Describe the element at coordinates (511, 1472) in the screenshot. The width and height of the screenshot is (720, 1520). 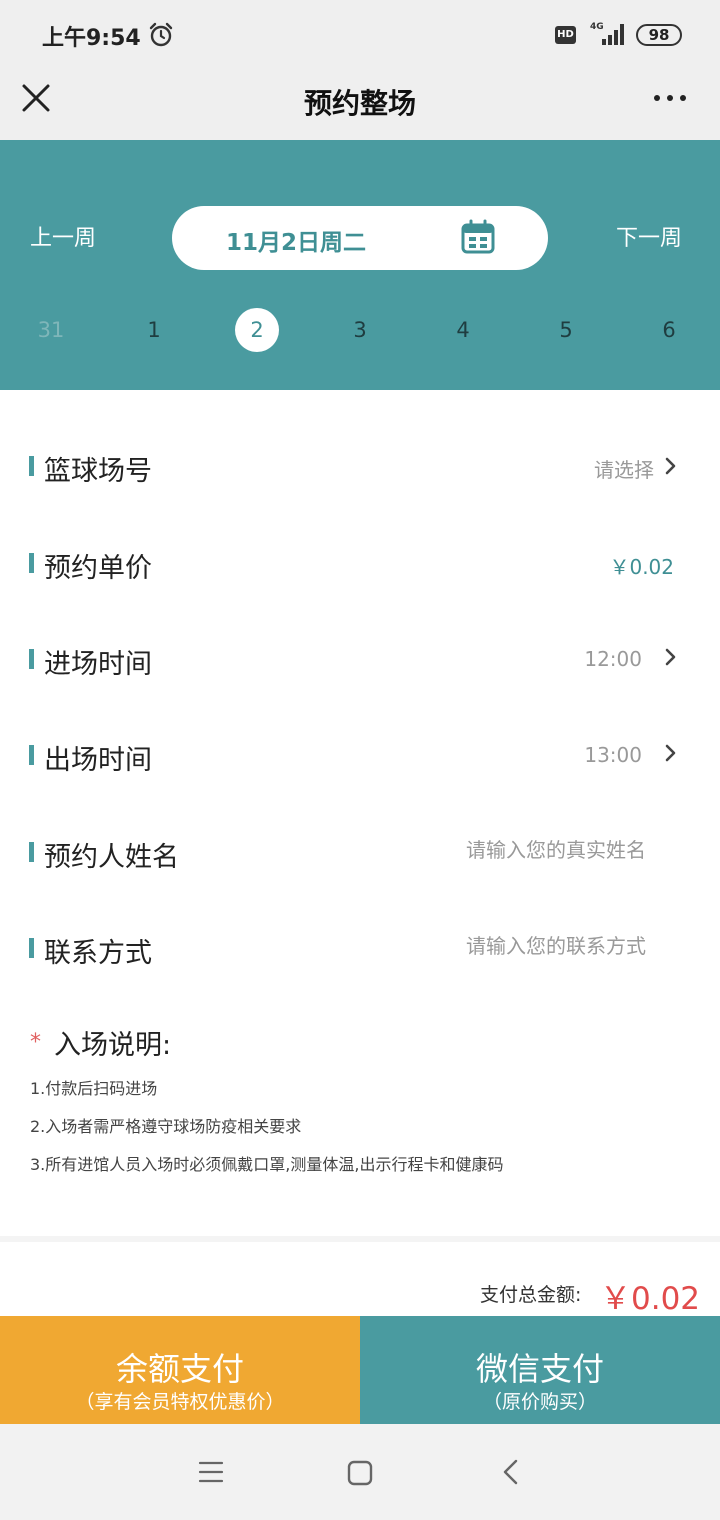
I see `back-icon` at that location.